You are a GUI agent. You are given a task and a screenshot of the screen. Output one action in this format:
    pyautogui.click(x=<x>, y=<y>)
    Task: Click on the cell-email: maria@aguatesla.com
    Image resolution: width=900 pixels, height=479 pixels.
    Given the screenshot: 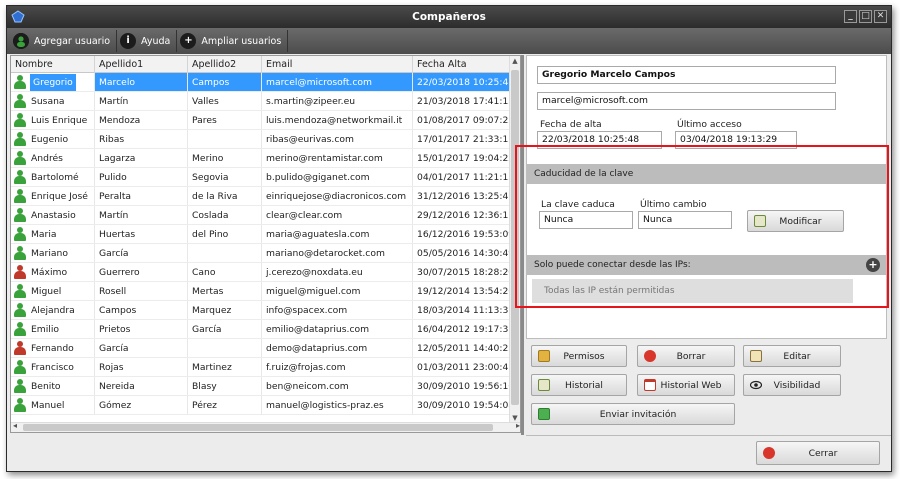 What is the action you would take?
    pyautogui.click(x=337, y=234)
    